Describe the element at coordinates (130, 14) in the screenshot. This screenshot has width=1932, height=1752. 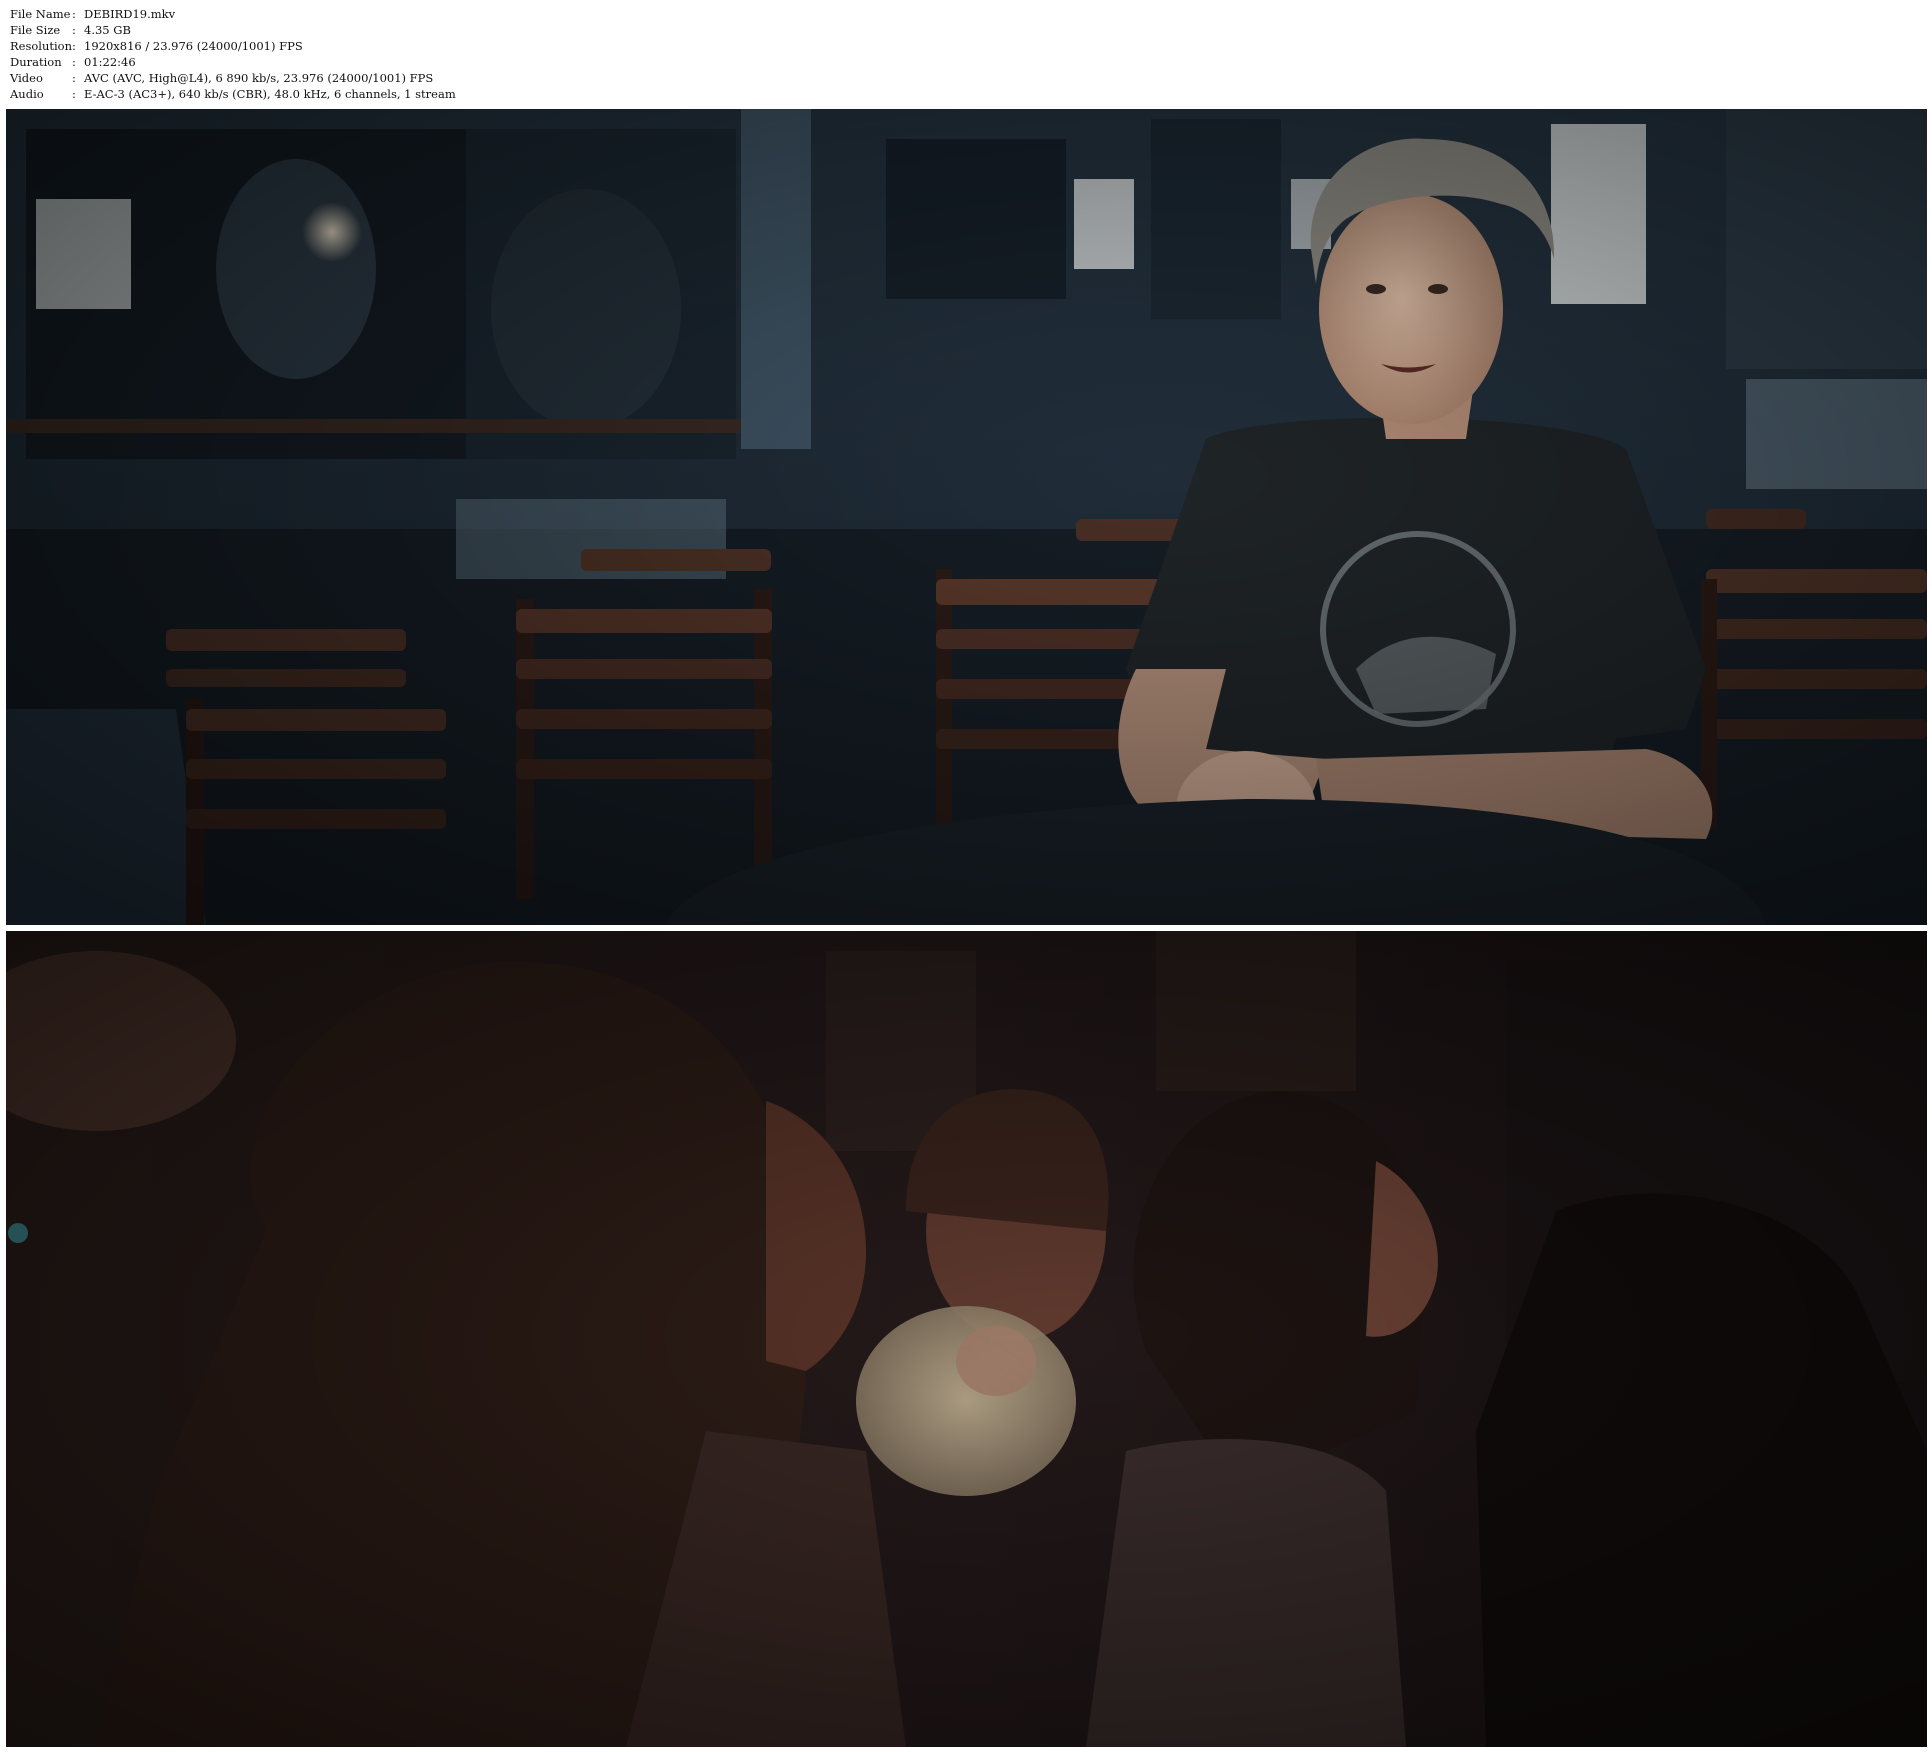
I see `info-value: DEBIRD19.mkv` at that location.